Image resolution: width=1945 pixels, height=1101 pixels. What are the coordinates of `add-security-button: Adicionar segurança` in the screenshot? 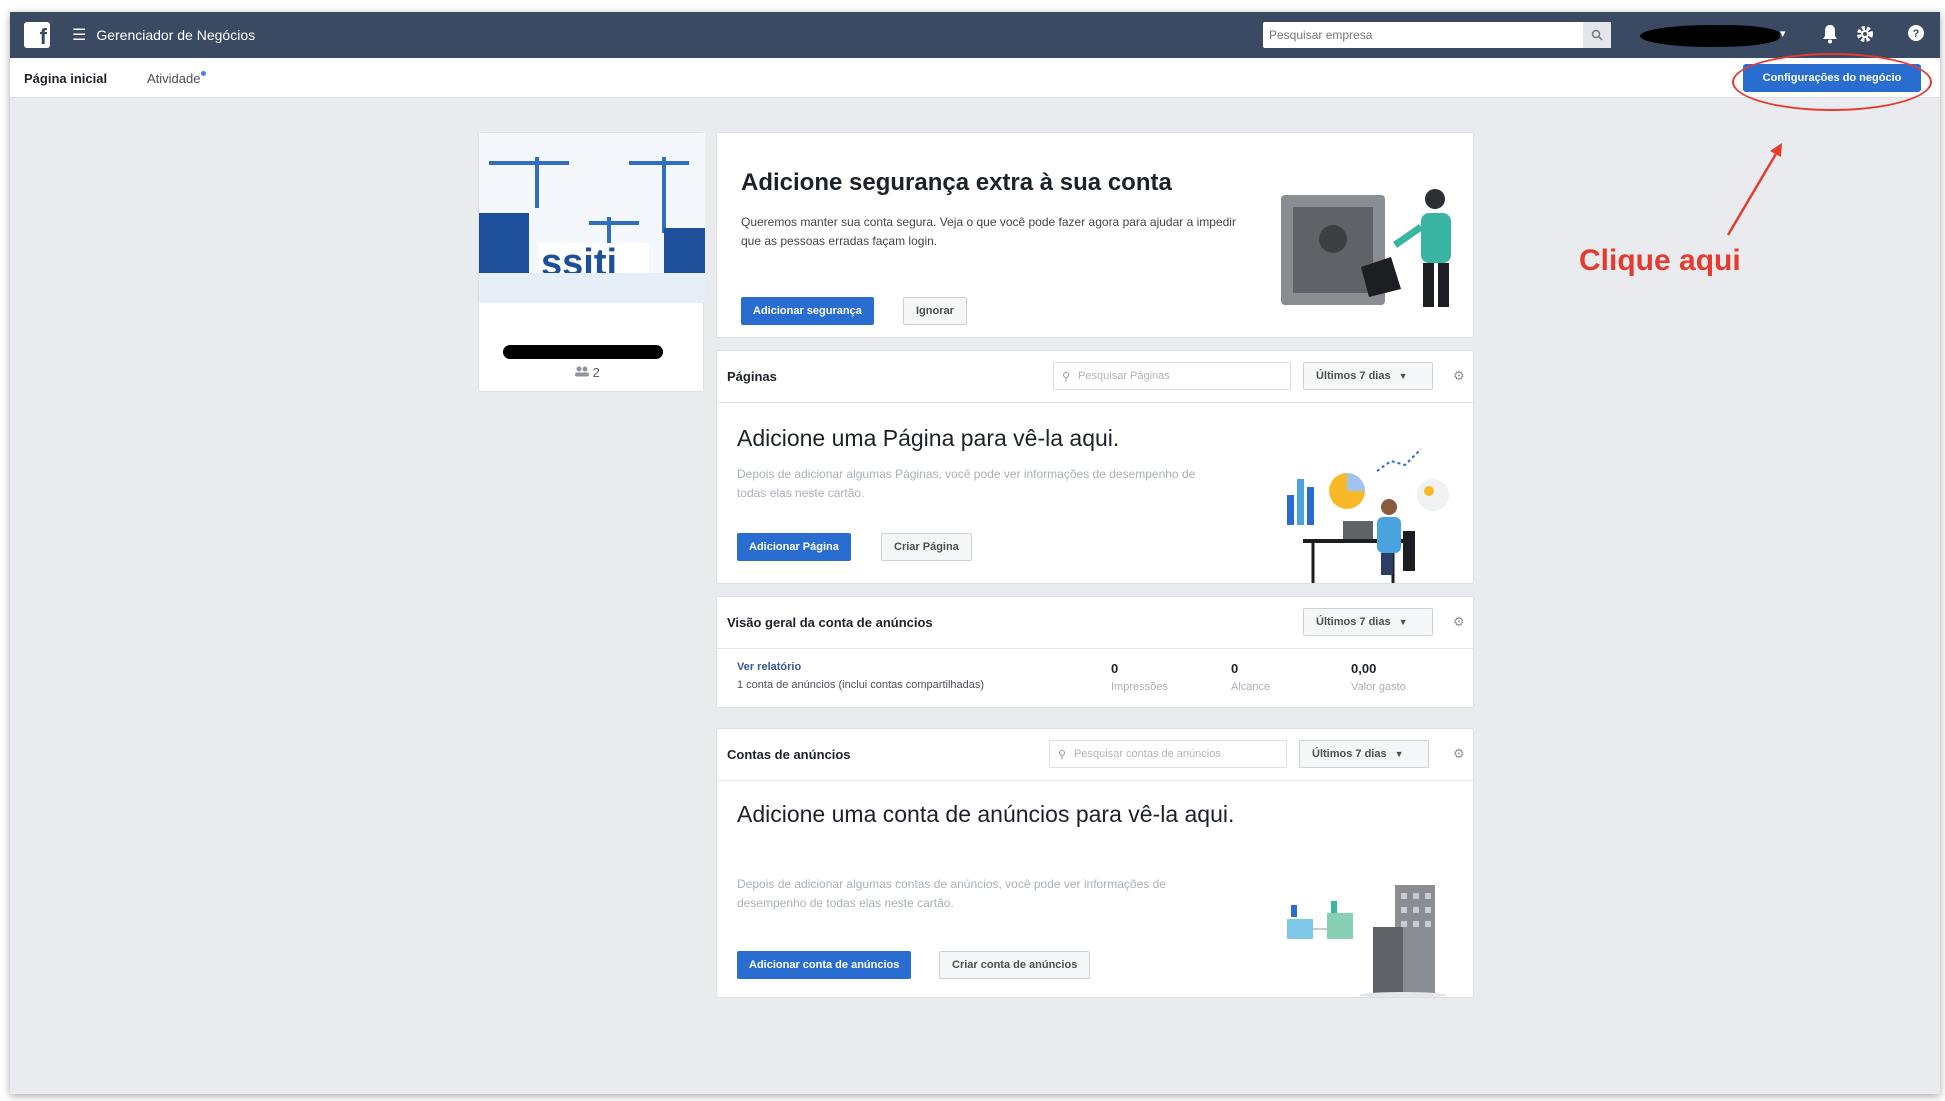 It's located at (807, 311).